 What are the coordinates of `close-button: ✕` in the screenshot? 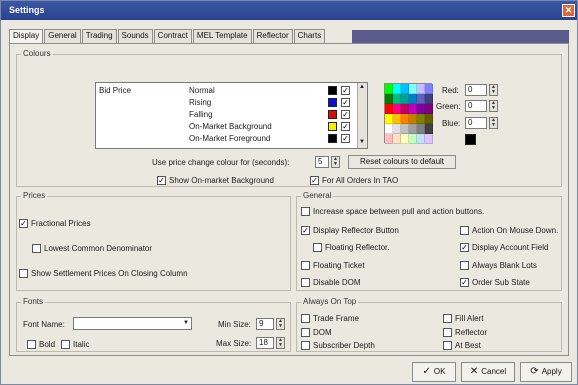 It's located at (568, 10).